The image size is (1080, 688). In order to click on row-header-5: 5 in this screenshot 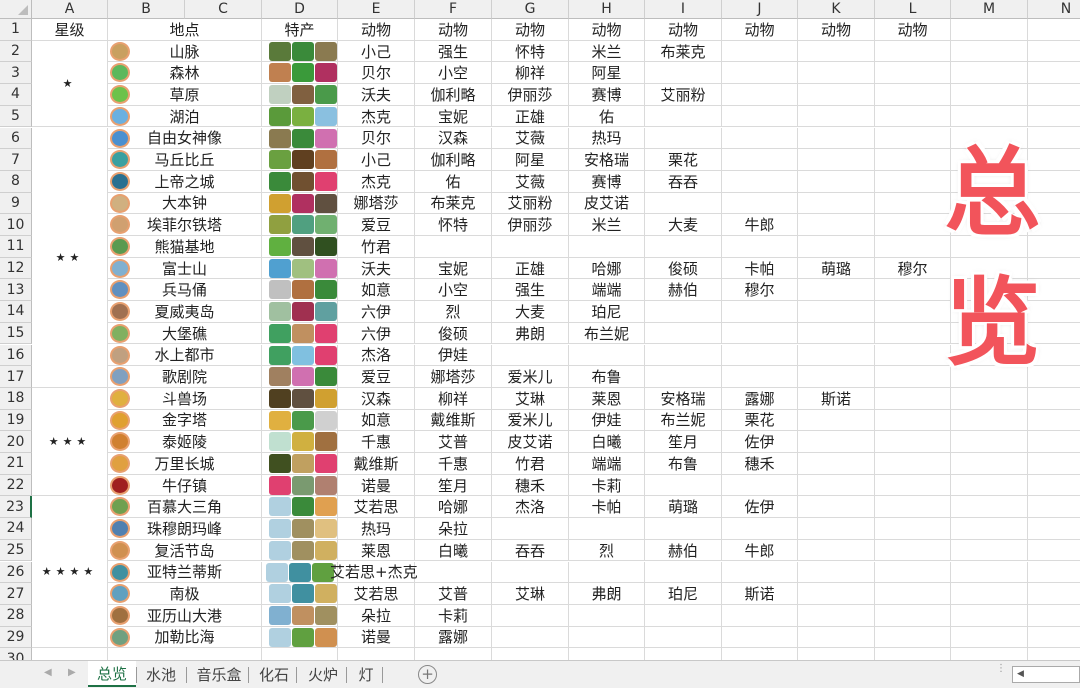, I will do `click(16, 116)`.